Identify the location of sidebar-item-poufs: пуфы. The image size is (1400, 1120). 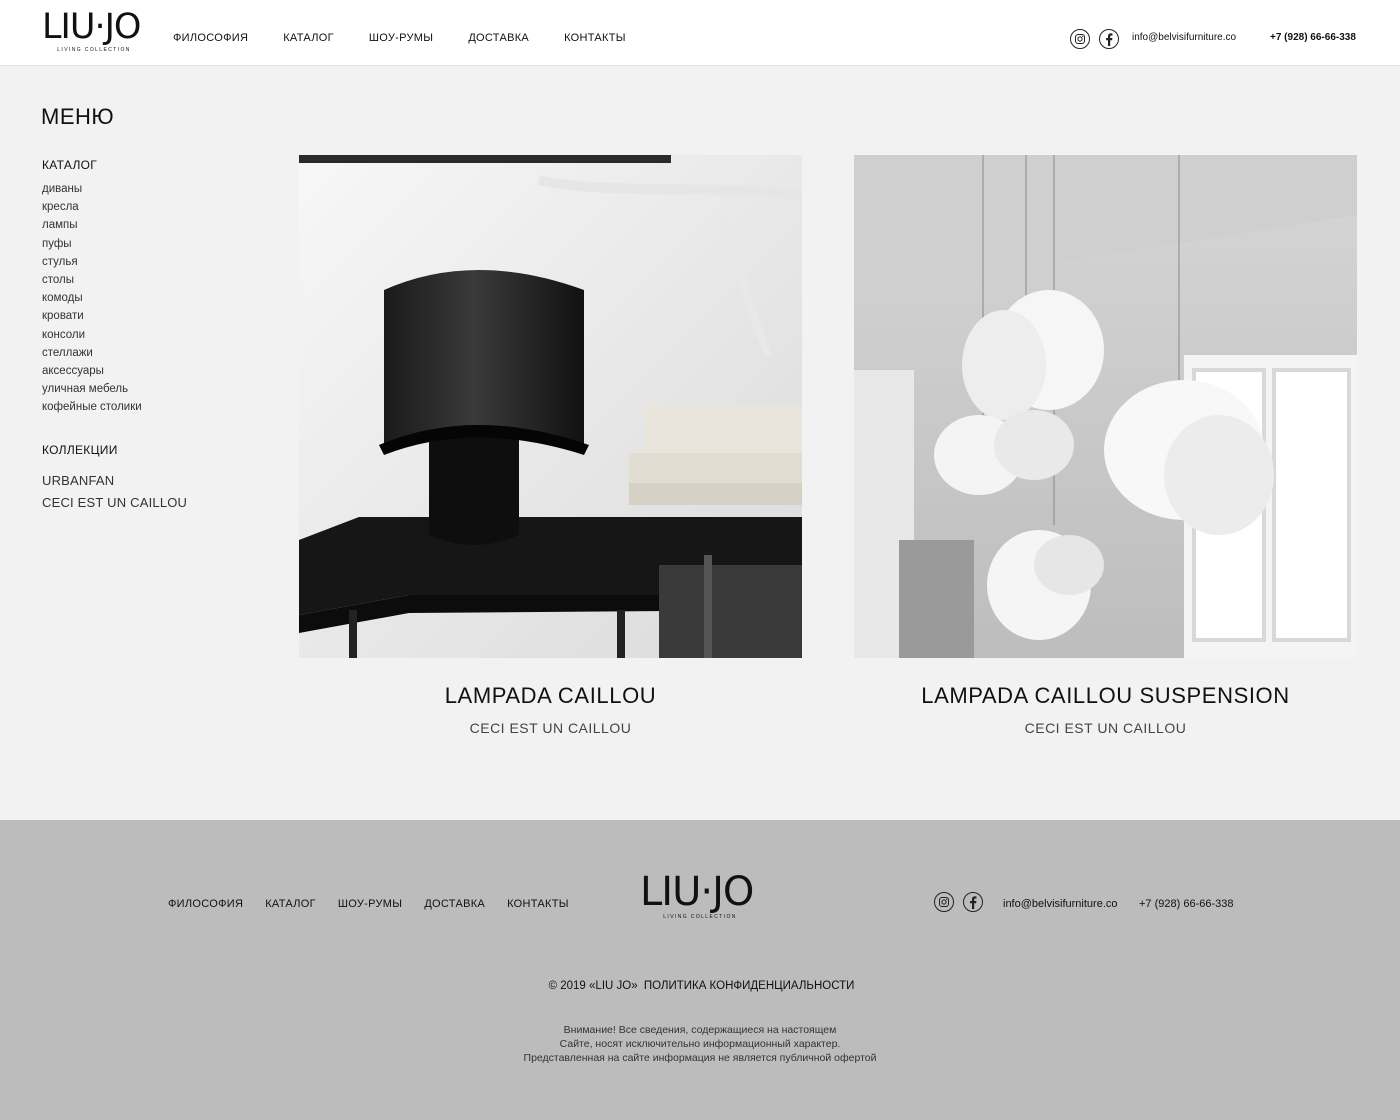
(57, 244).